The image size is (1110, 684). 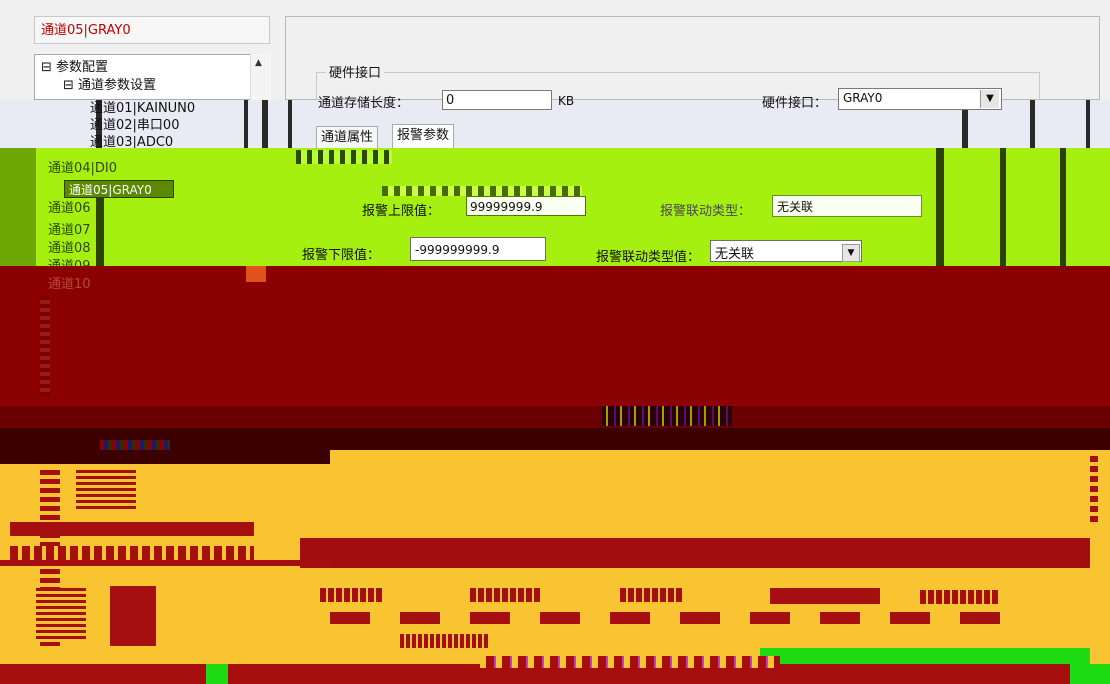 What do you see at coordinates (566, 101) in the screenshot?
I see `storage-unit-label: KB` at bounding box center [566, 101].